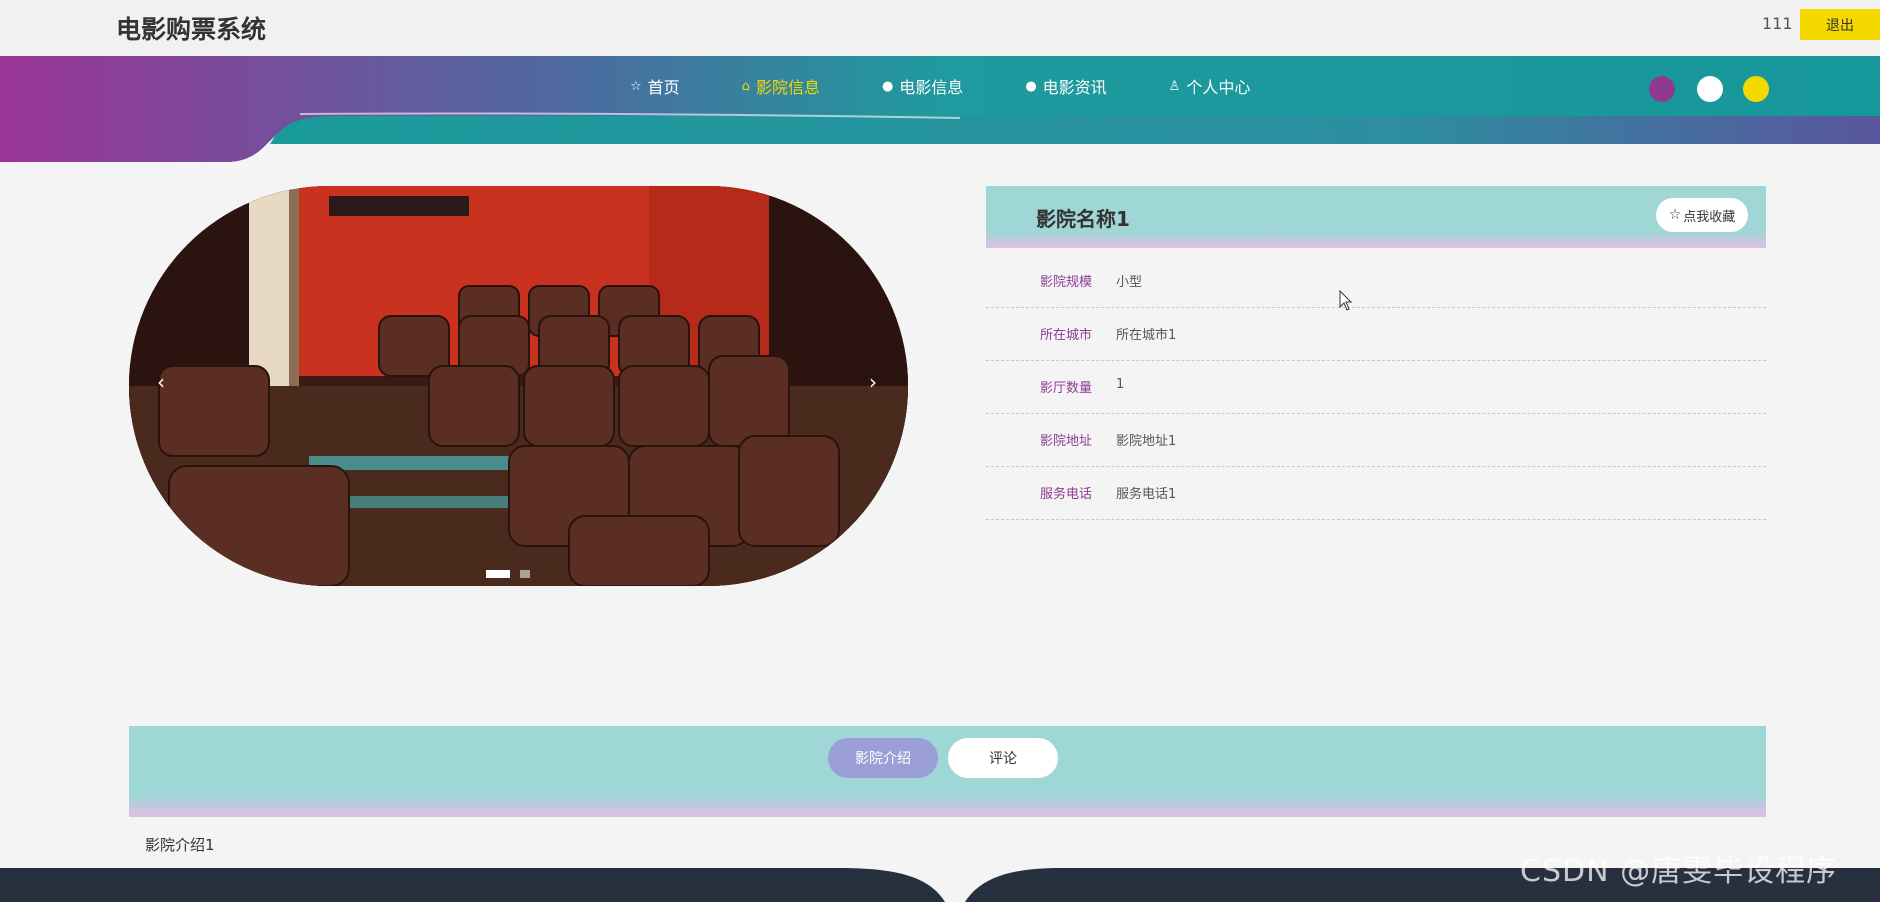 This screenshot has height=902, width=1880. Describe the element at coordinates (1120, 384) in the screenshot. I see `detail-value: 1` at that location.